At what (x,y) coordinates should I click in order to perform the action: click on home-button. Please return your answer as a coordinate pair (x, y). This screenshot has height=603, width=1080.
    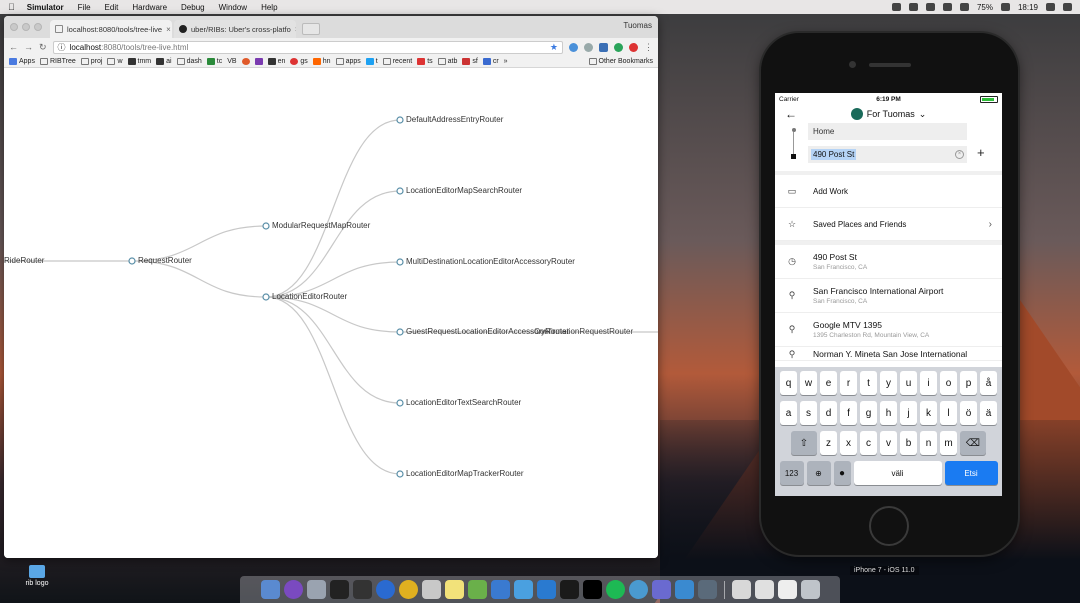
    Looking at the image, I should click on (889, 526).